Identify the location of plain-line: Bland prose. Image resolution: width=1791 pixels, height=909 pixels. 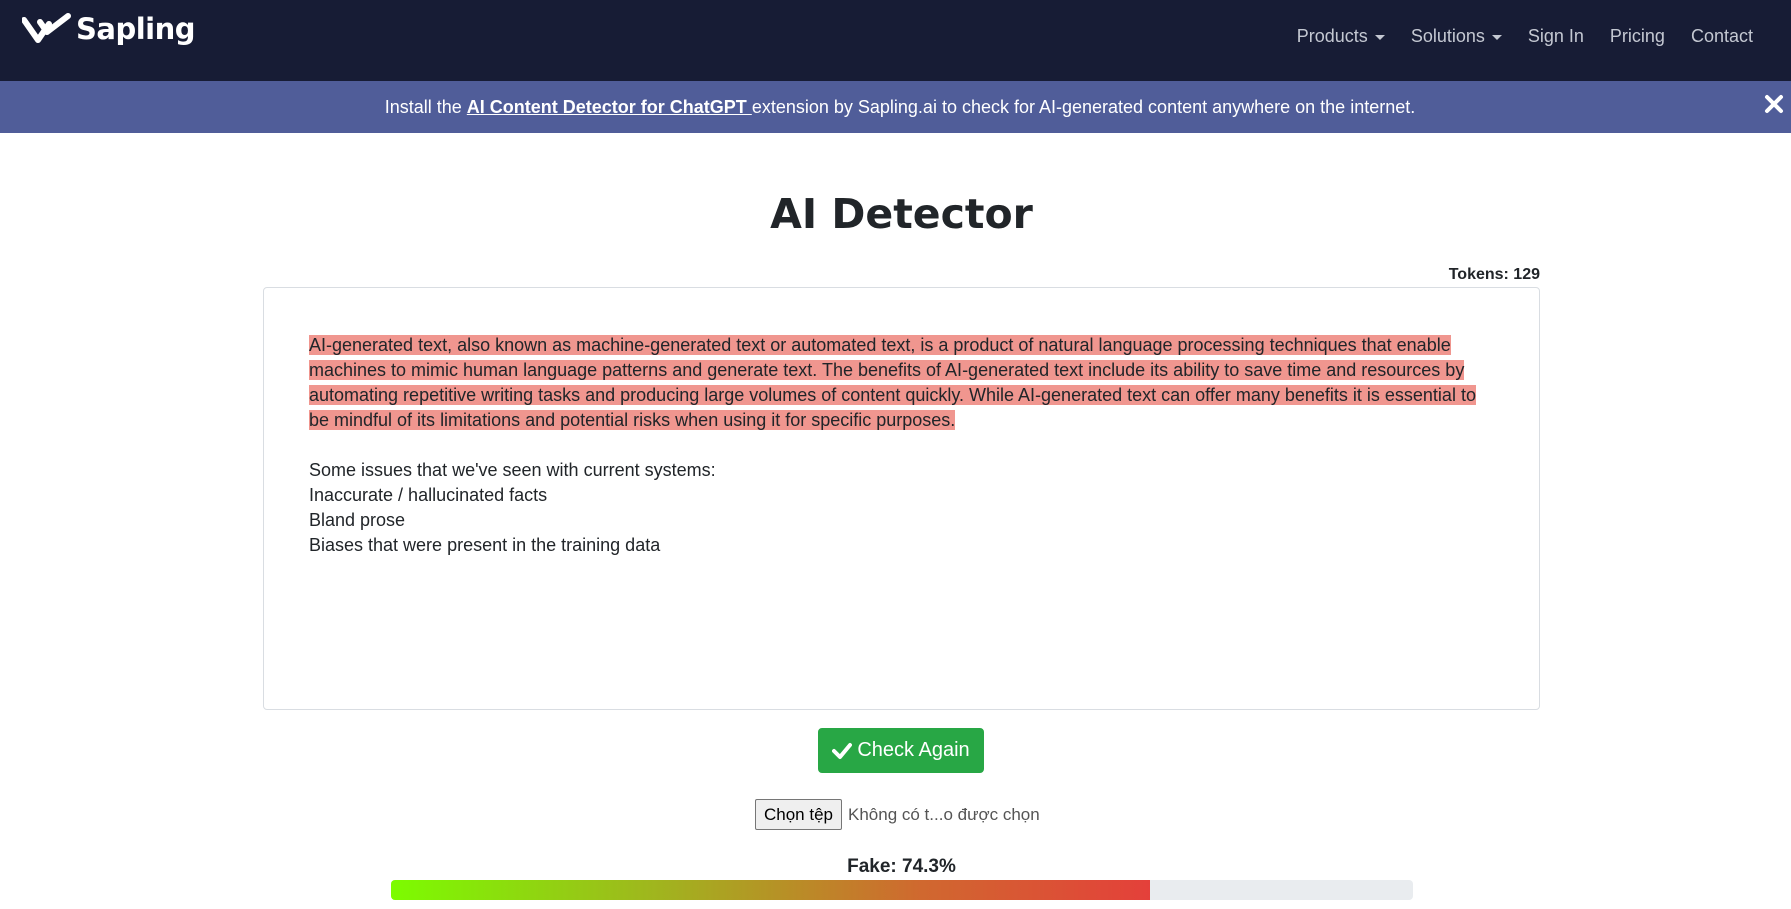
(357, 520).